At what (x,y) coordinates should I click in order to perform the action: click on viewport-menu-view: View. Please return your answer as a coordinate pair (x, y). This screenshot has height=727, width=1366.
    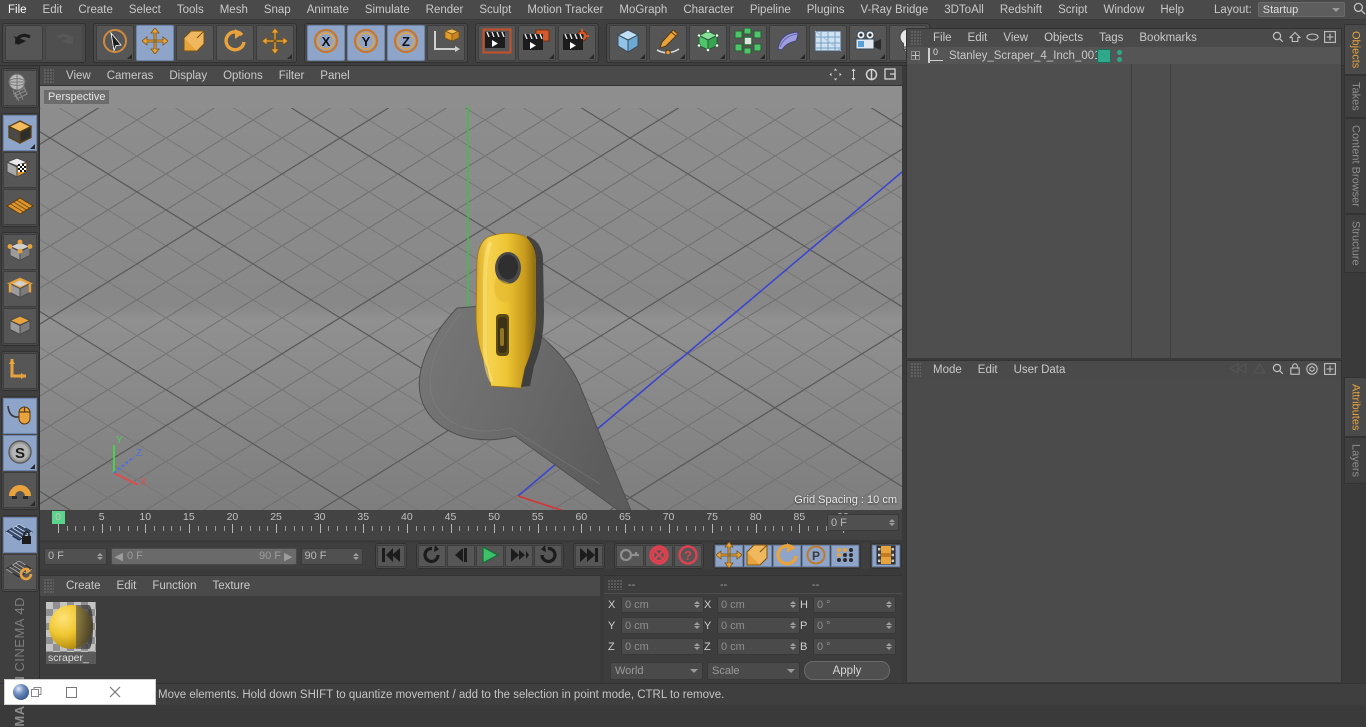
    Looking at the image, I should click on (78, 76).